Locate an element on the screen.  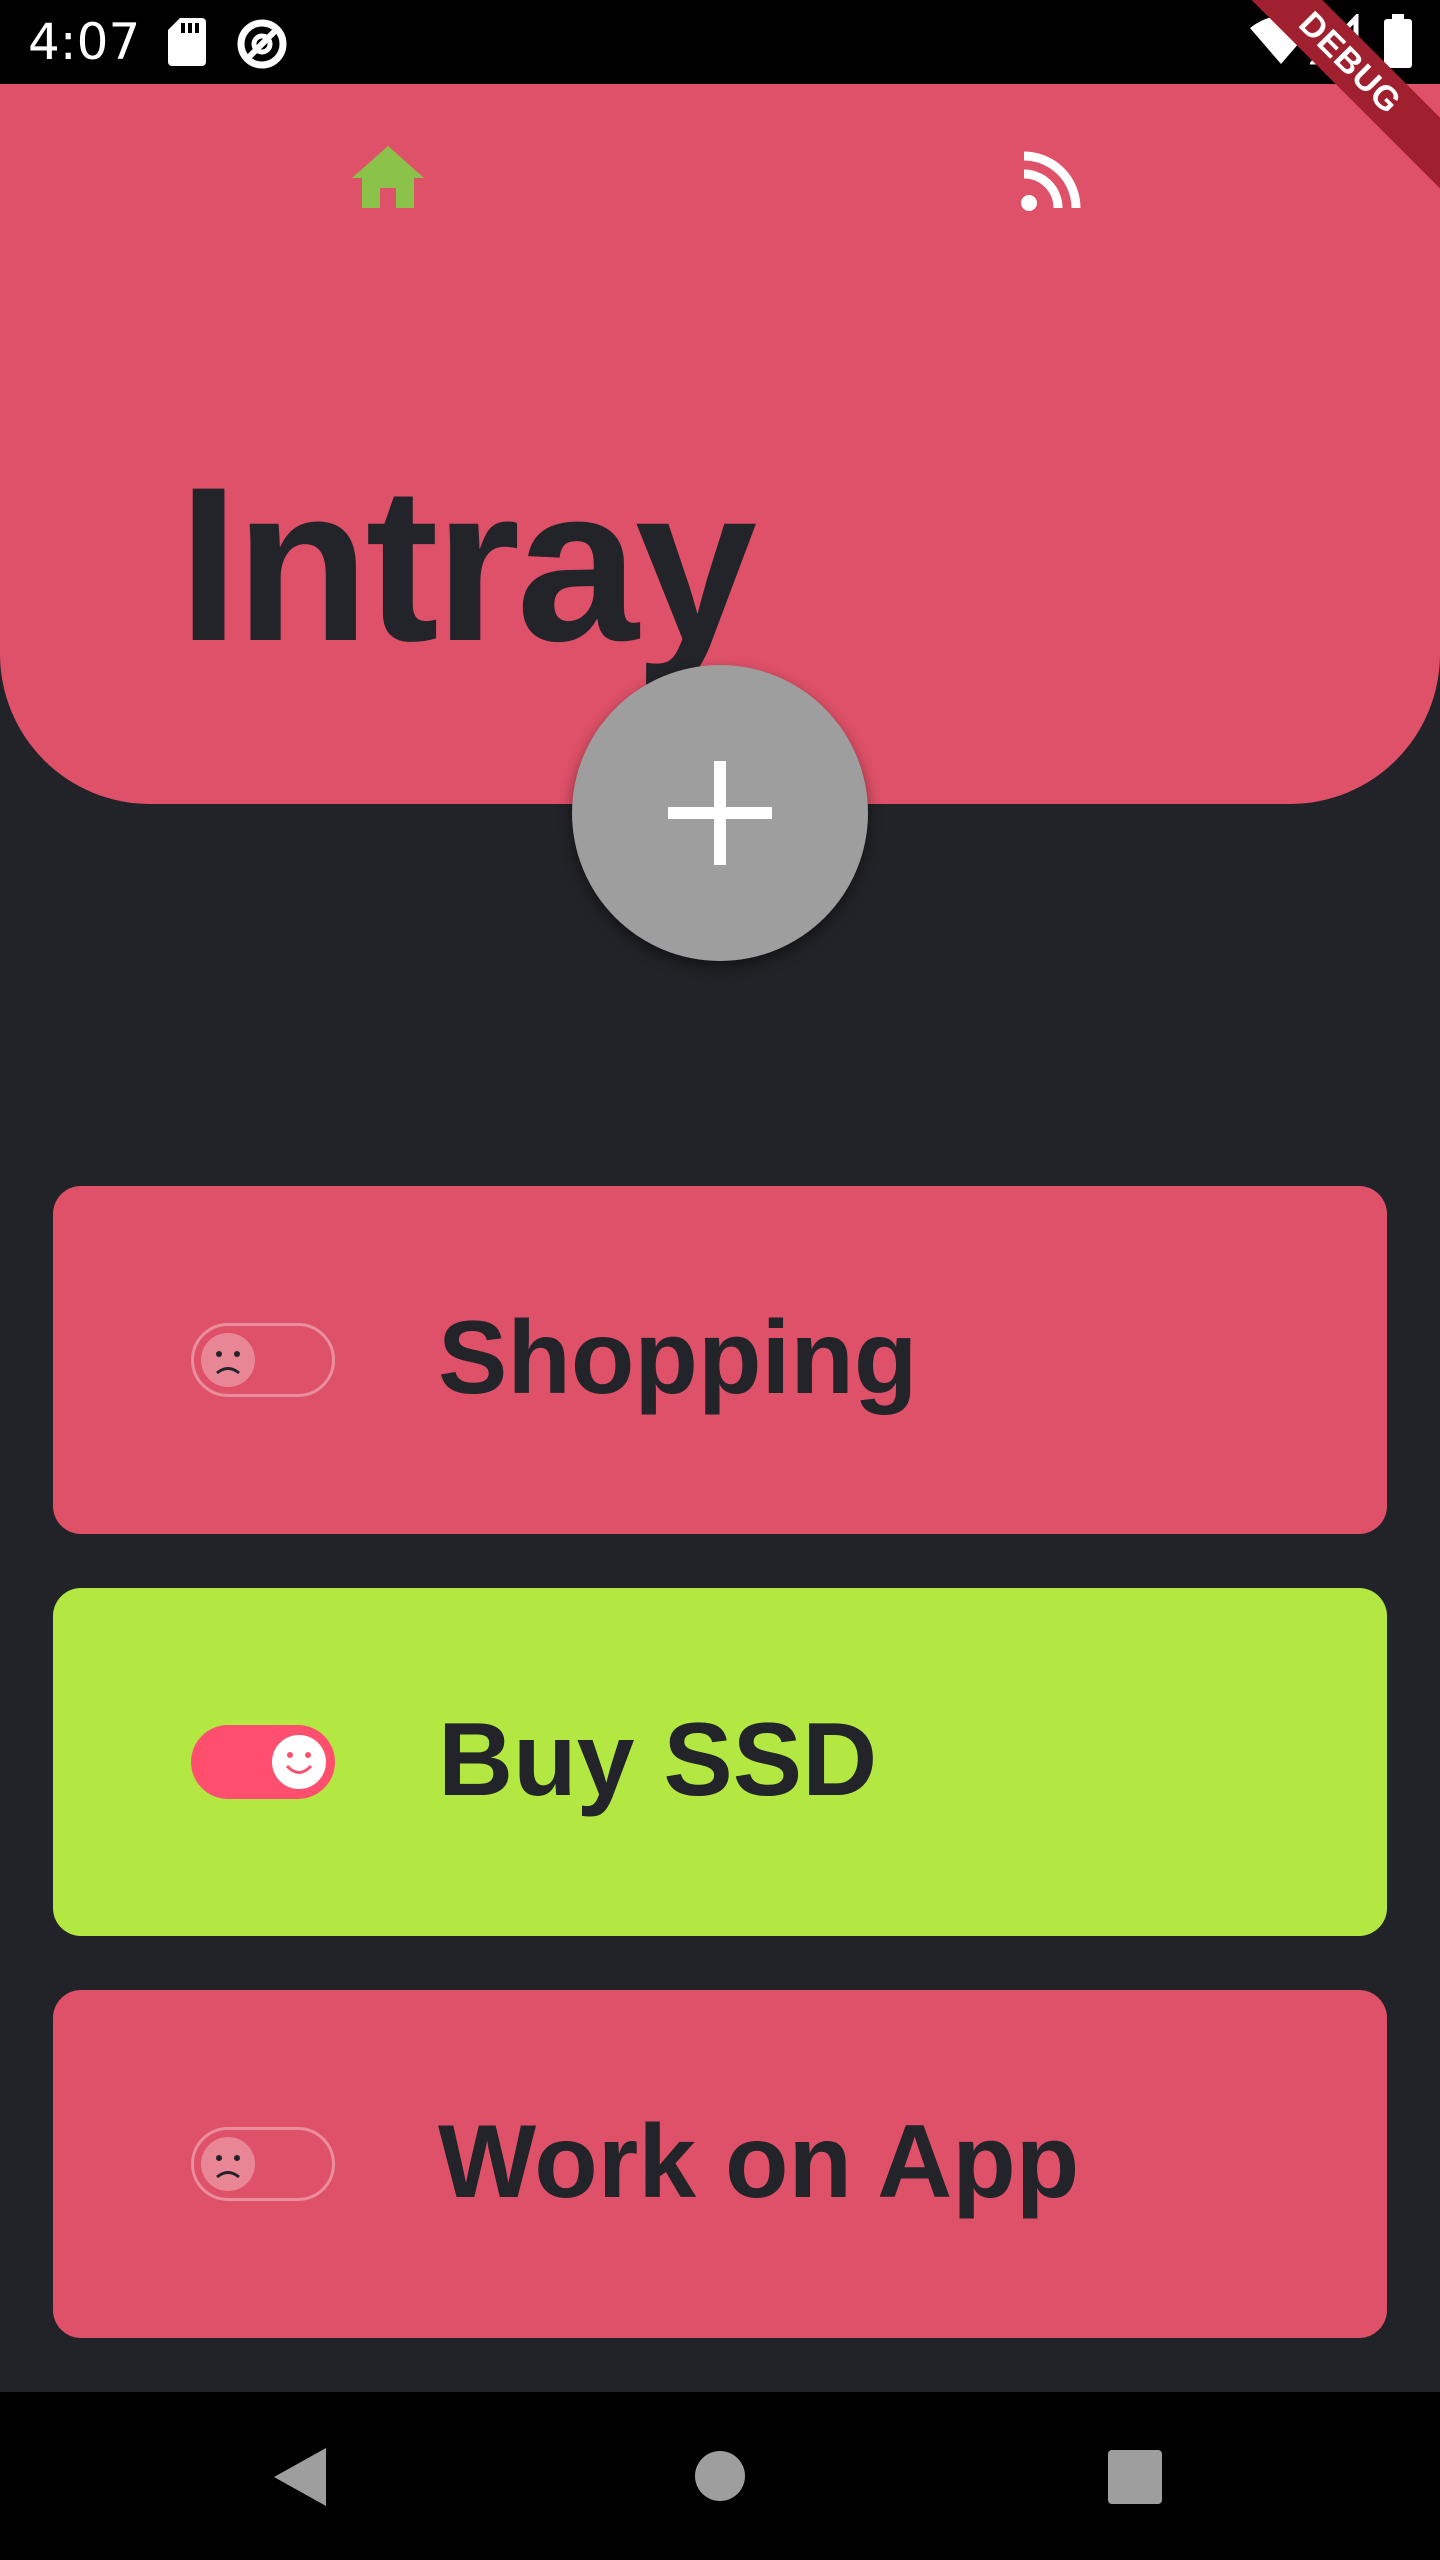
page-title: Intray is located at coordinates (467, 564).